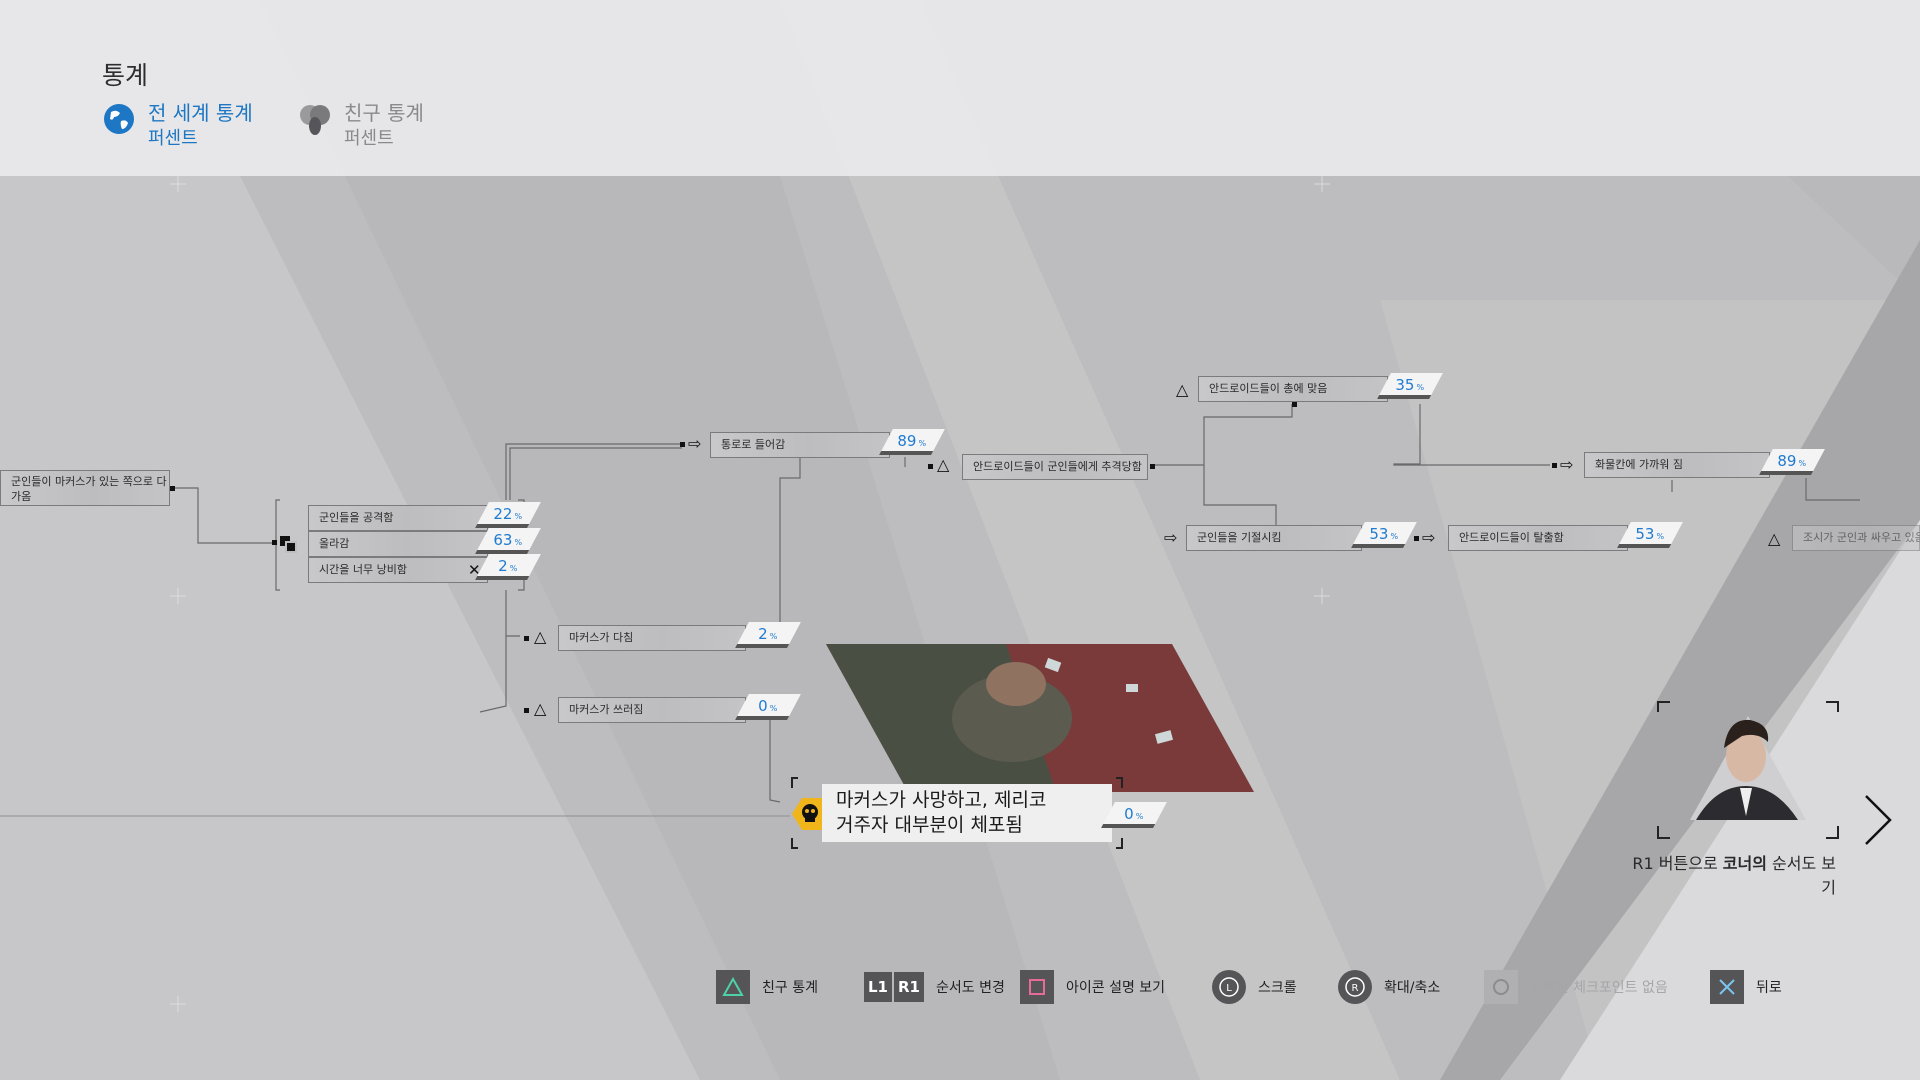  What do you see at coordinates (1277, 988) in the screenshot?
I see `control-scroll-label: 스크롤` at bounding box center [1277, 988].